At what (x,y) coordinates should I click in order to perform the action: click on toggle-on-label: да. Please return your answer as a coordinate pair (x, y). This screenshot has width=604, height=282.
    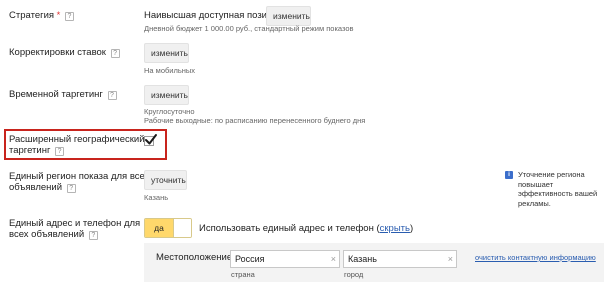
    Looking at the image, I should click on (159, 228).